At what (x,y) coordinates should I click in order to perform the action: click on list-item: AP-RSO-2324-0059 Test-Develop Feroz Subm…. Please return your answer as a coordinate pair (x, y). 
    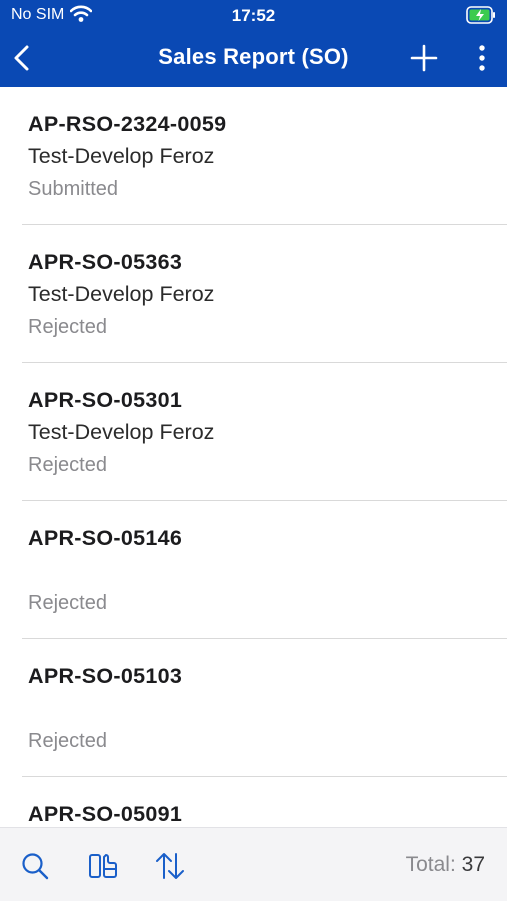
    Looking at the image, I should click on (264, 156).